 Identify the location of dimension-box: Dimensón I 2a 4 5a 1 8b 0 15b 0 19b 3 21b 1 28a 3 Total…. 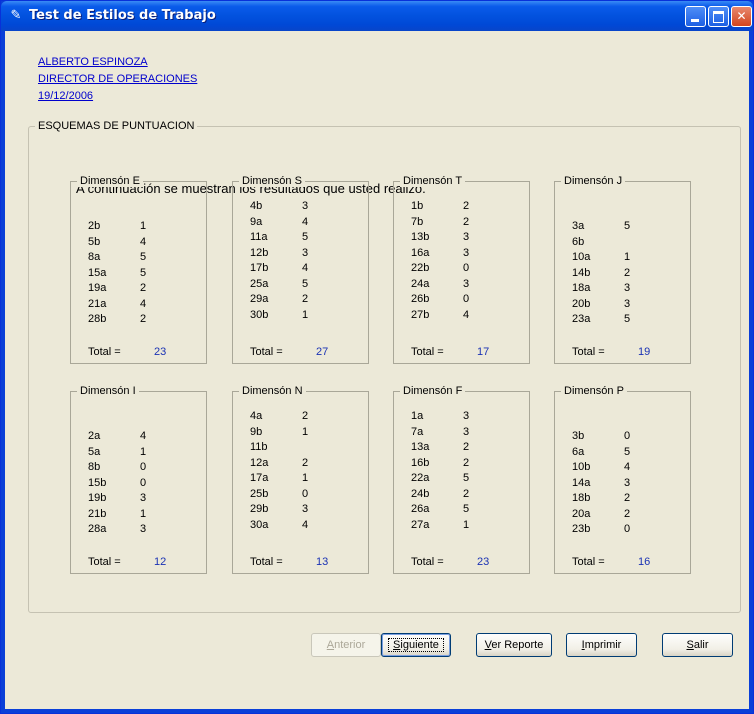
(138, 479).